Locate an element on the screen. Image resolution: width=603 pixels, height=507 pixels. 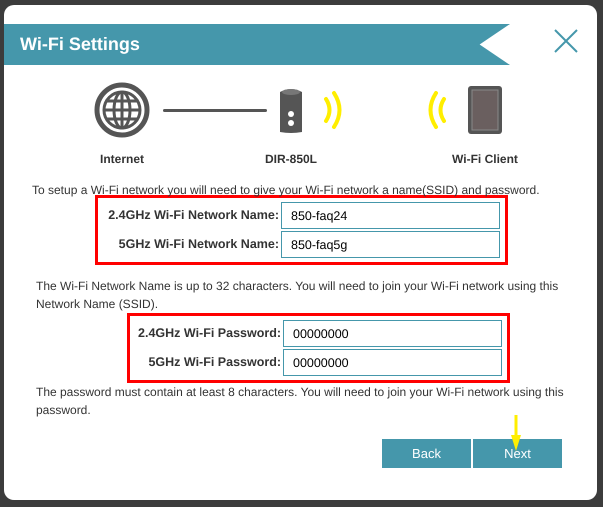
title-banner: Wi-Fi Settings is located at coordinates (257, 44).